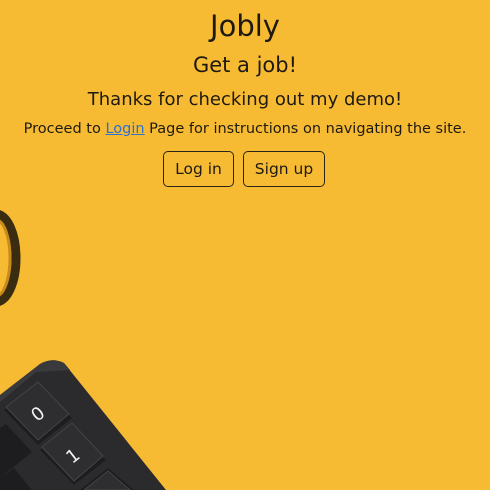 The image size is (490, 490). I want to click on tagline: Get a job!, so click(245, 65).